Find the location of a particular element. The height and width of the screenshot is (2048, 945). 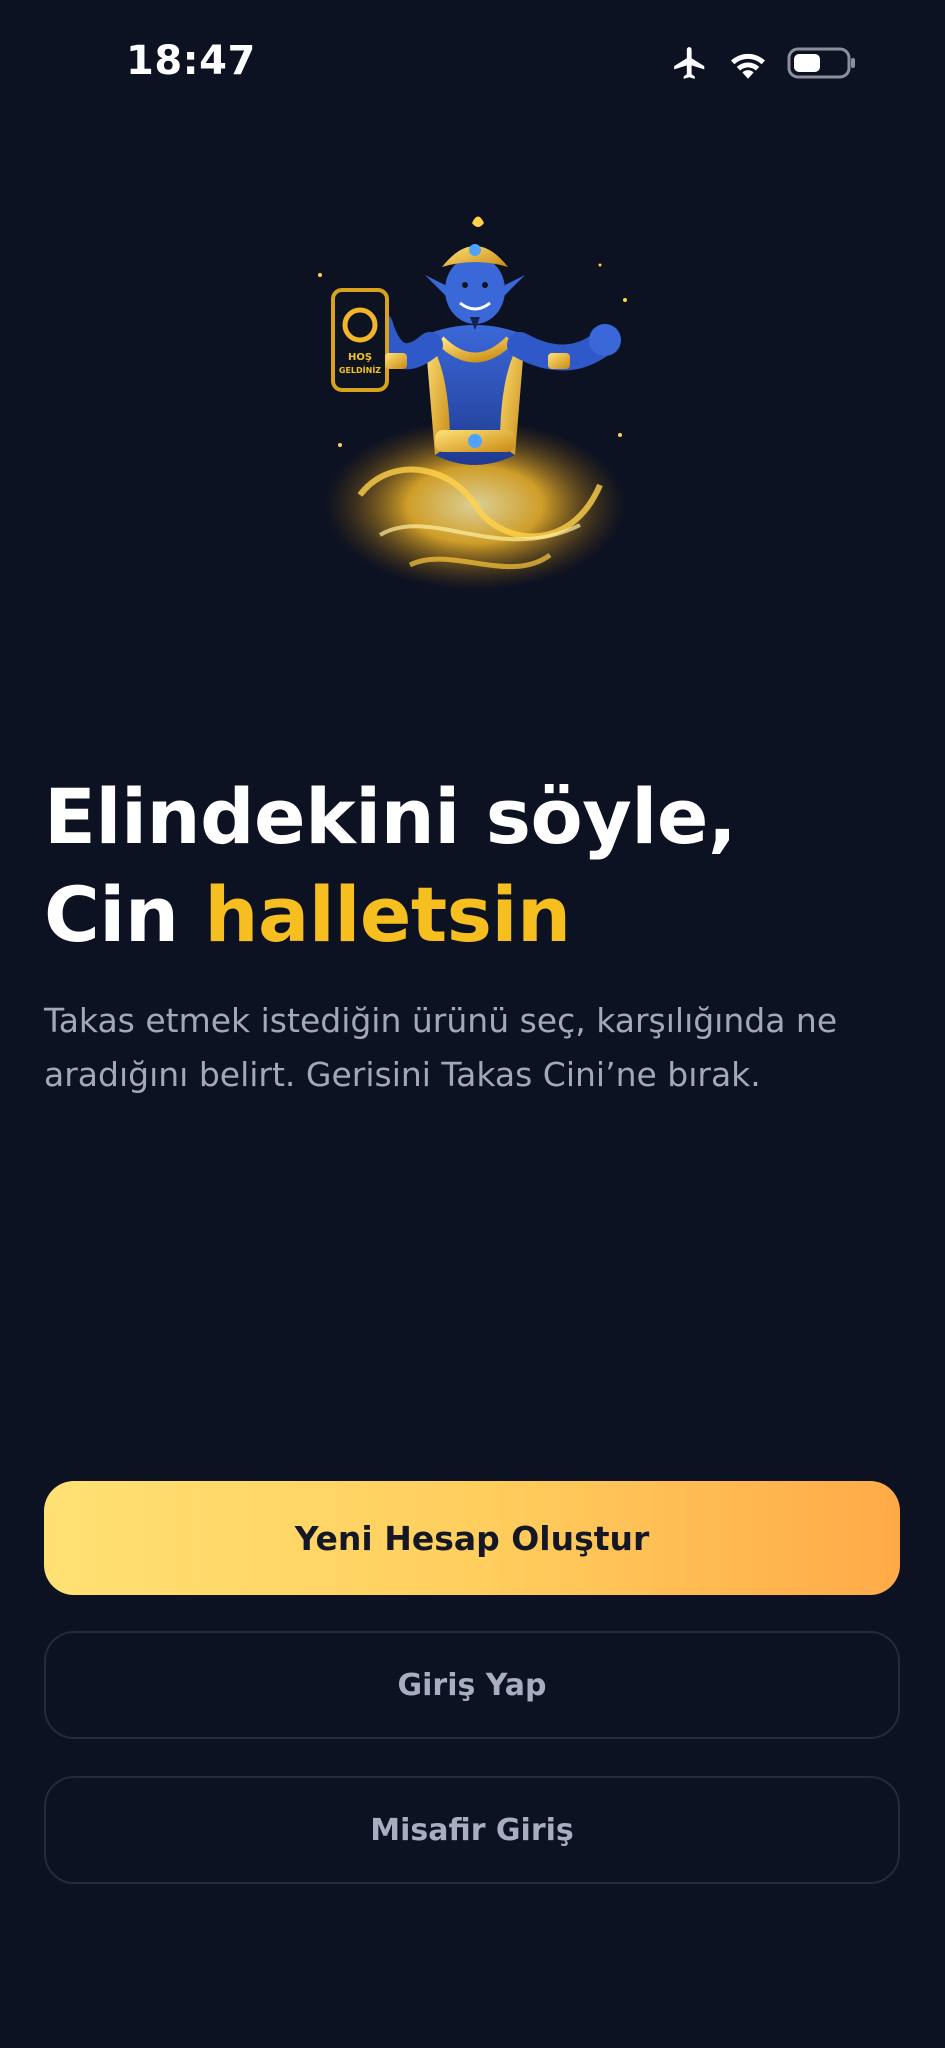

page-title: Elindekini söyle, Cin halletsin is located at coordinates (474, 866).